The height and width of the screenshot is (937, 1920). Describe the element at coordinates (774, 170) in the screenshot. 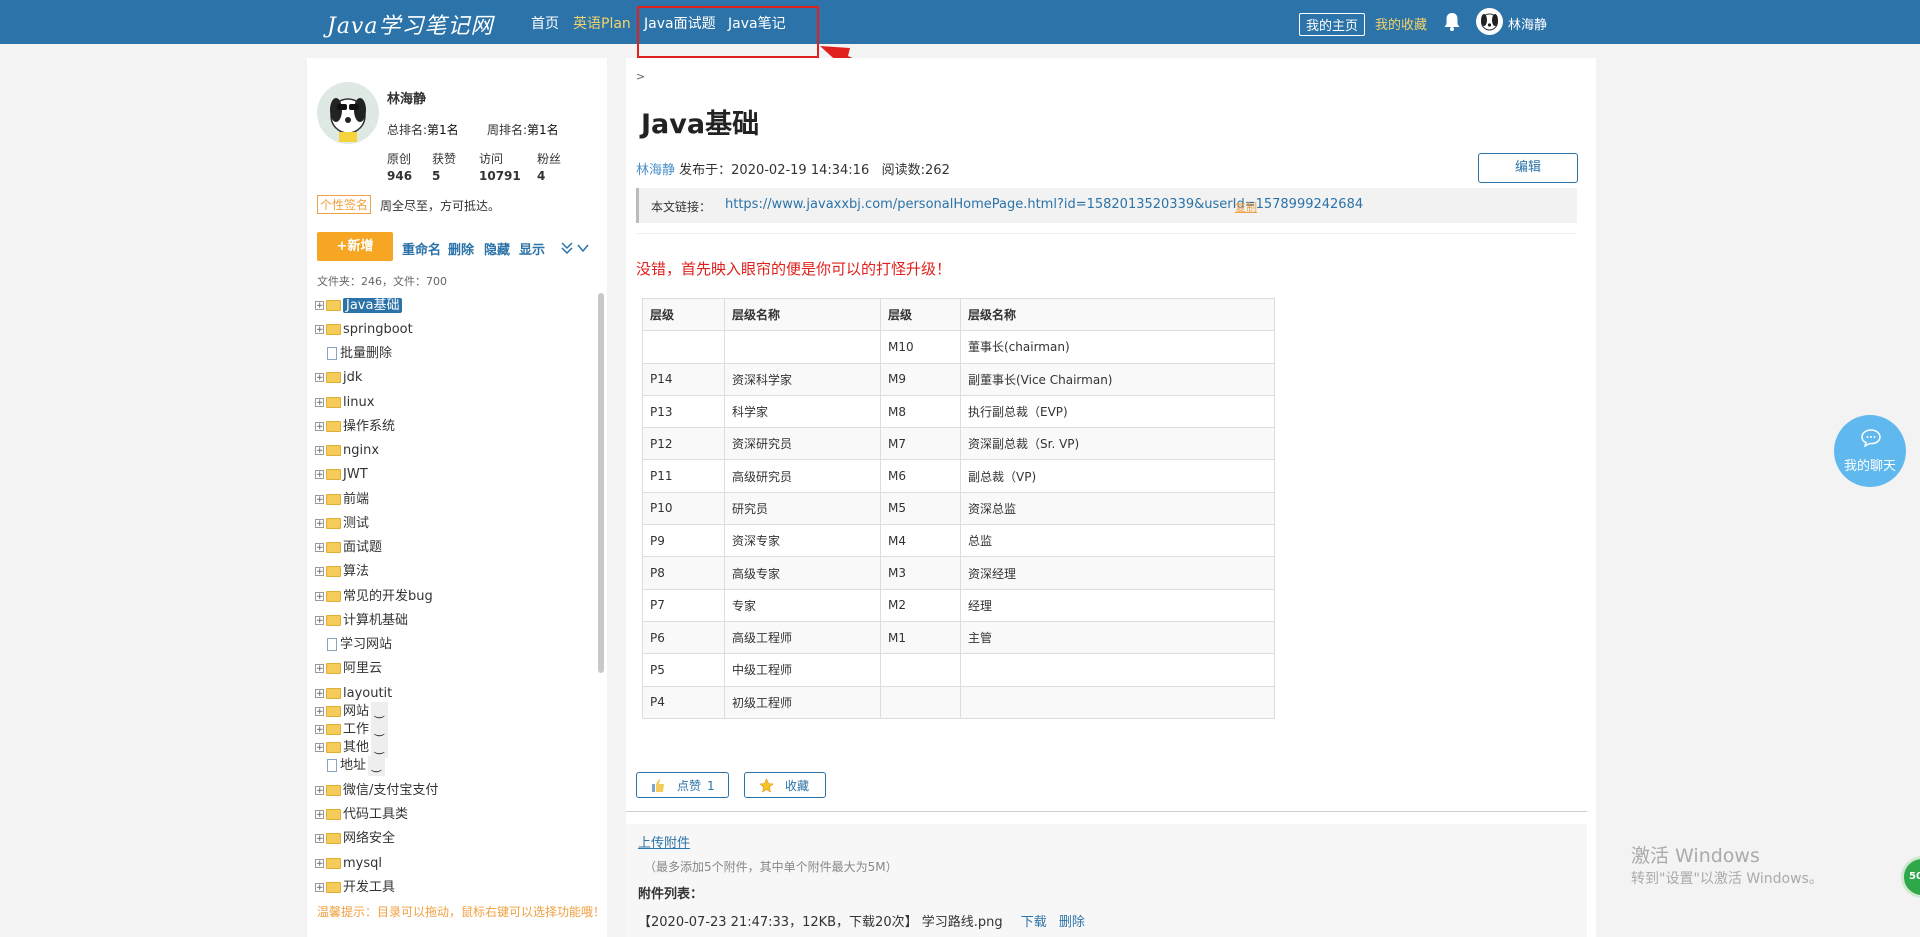

I see `publish-time: 发布于：2020-02-19 14:34:16` at that location.